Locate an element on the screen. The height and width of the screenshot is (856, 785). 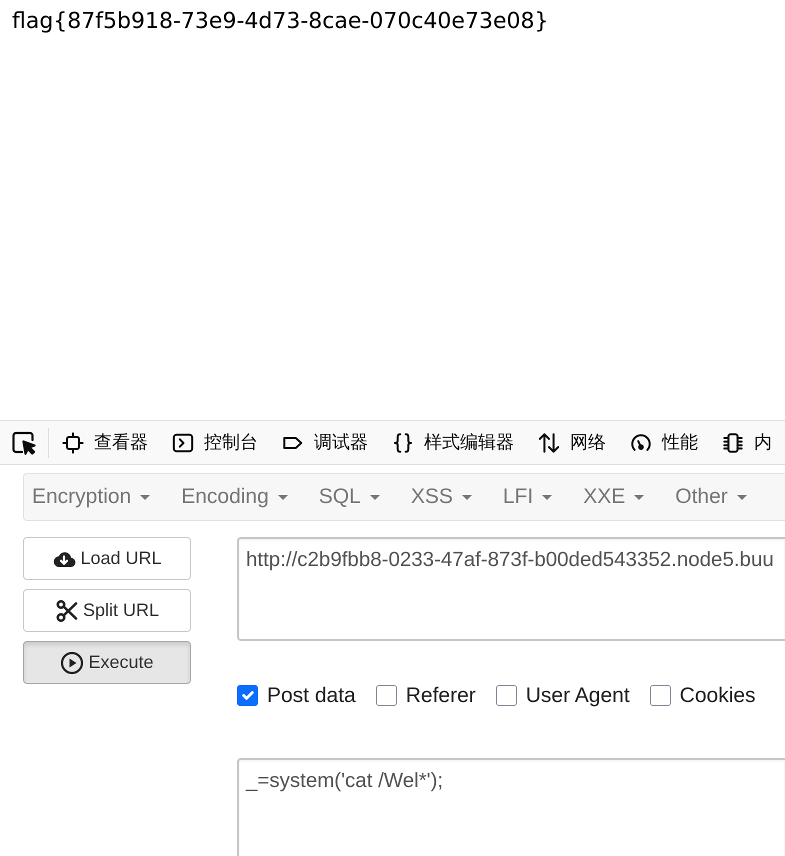
hackbar-button: Execute is located at coordinates (107, 662).